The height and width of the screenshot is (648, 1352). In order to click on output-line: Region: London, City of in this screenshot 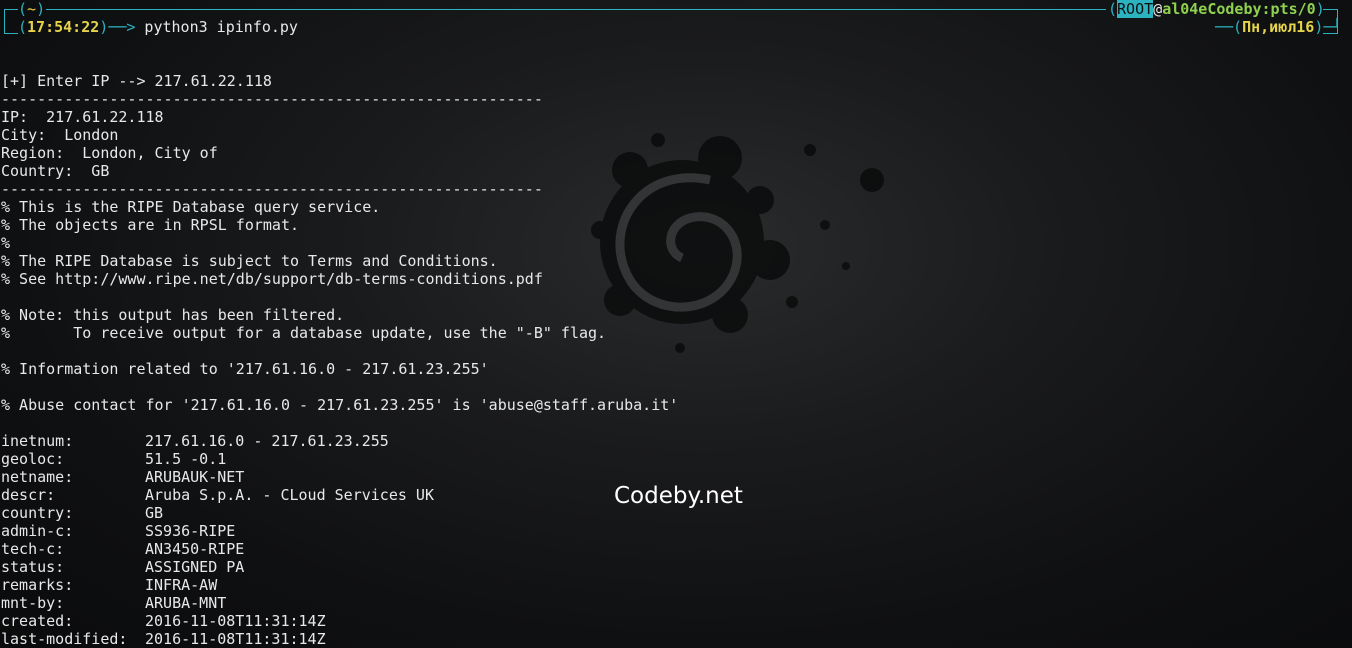, I will do `click(109, 153)`.